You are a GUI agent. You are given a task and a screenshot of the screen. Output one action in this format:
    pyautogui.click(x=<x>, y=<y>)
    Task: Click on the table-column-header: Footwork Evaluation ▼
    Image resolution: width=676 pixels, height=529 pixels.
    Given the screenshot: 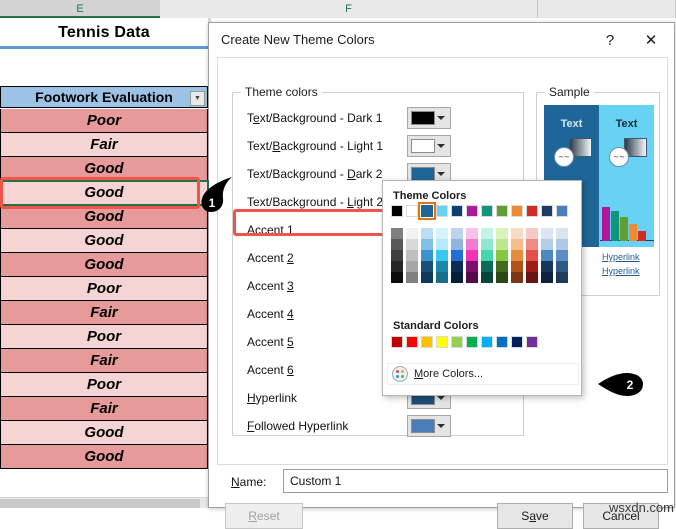 What is the action you would take?
    pyautogui.click(x=104, y=97)
    